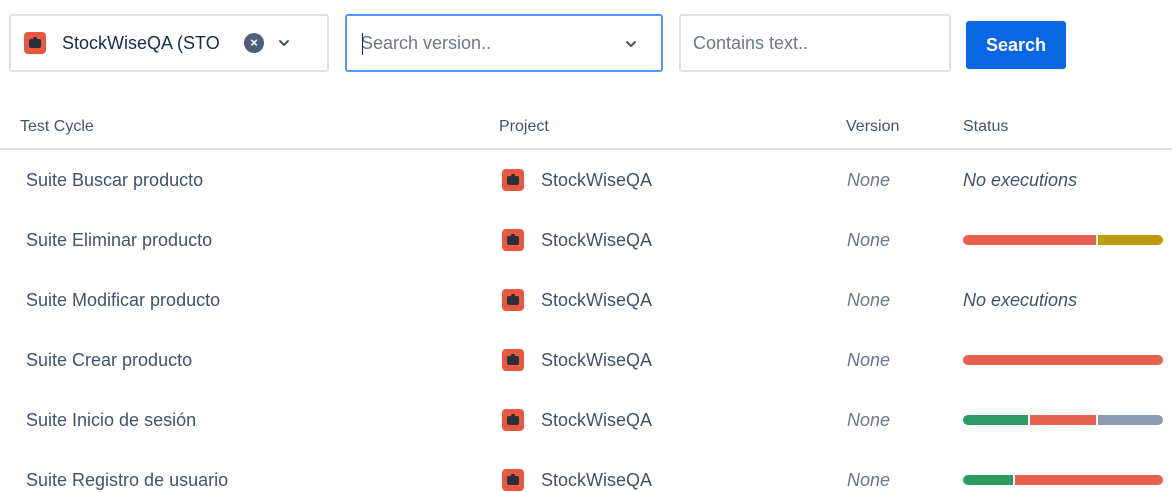 The image size is (1172, 492). Describe the element at coordinates (524, 127) in the screenshot. I see `header-project: Project` at that location.